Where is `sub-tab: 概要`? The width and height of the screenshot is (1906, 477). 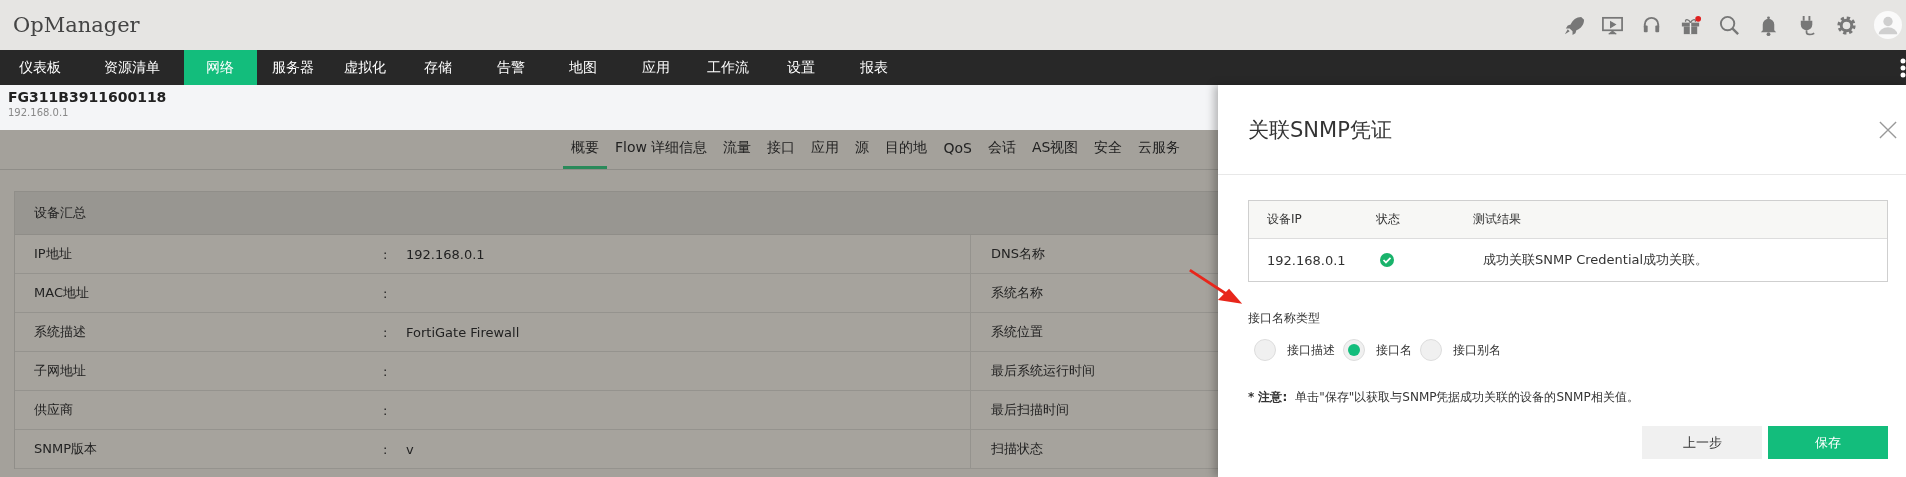
sub-tab: 概要 is located at coordinates (585, 149).